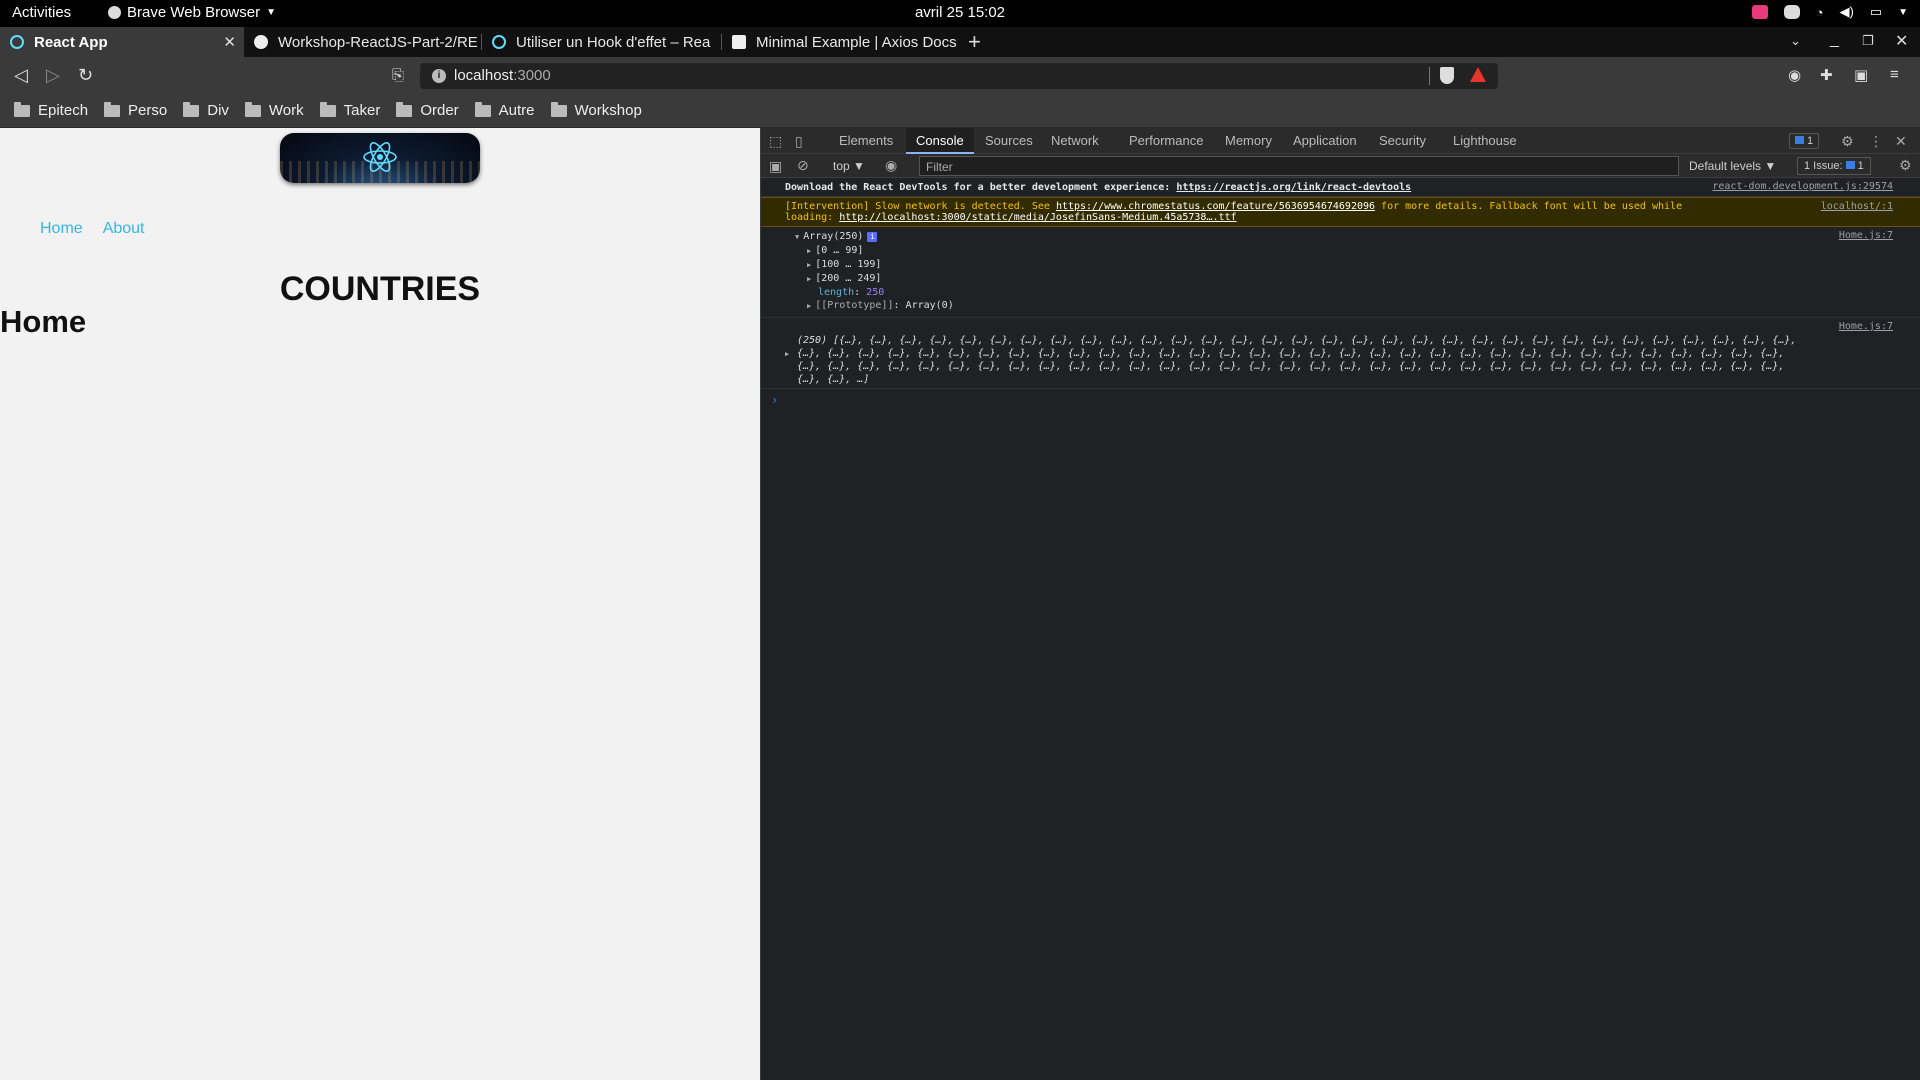 This screenshot has height=1080, width=1920. I want to click on bookmark-folder: Epitech, so click(51, 110).